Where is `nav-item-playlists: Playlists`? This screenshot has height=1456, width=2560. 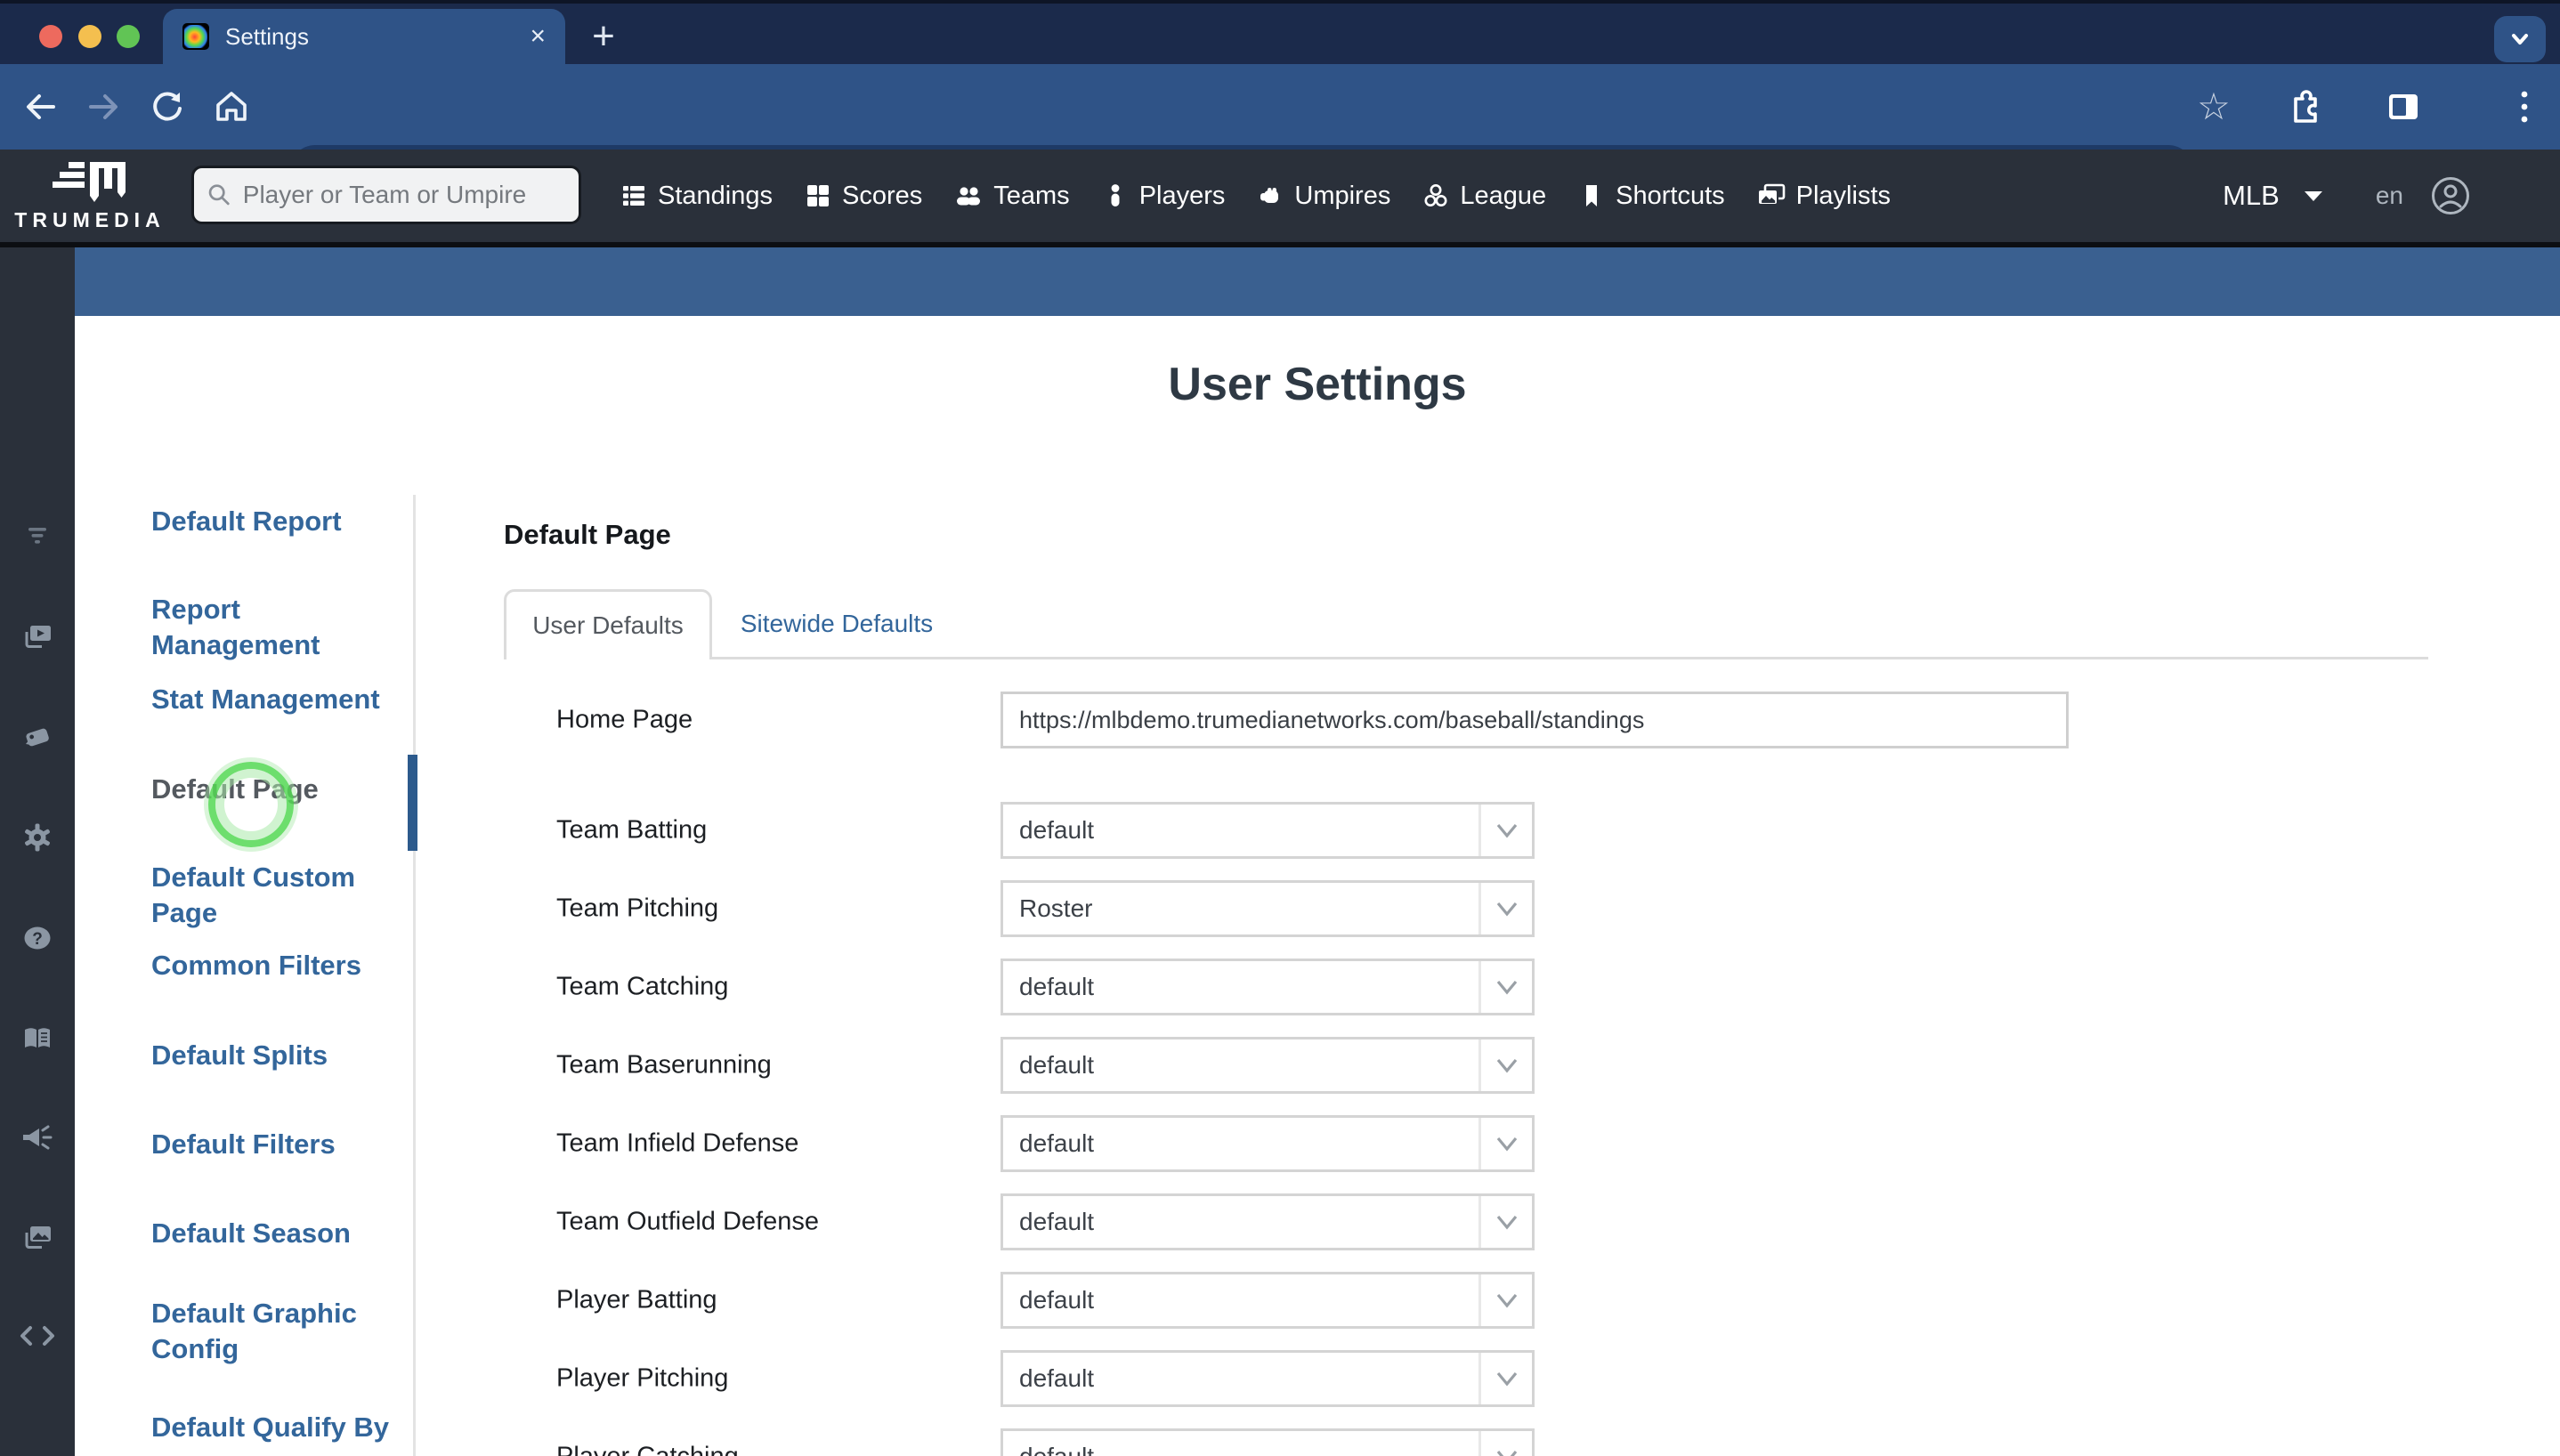
nav-item-playlists: Playlists is located at coordinates (1824, 196).